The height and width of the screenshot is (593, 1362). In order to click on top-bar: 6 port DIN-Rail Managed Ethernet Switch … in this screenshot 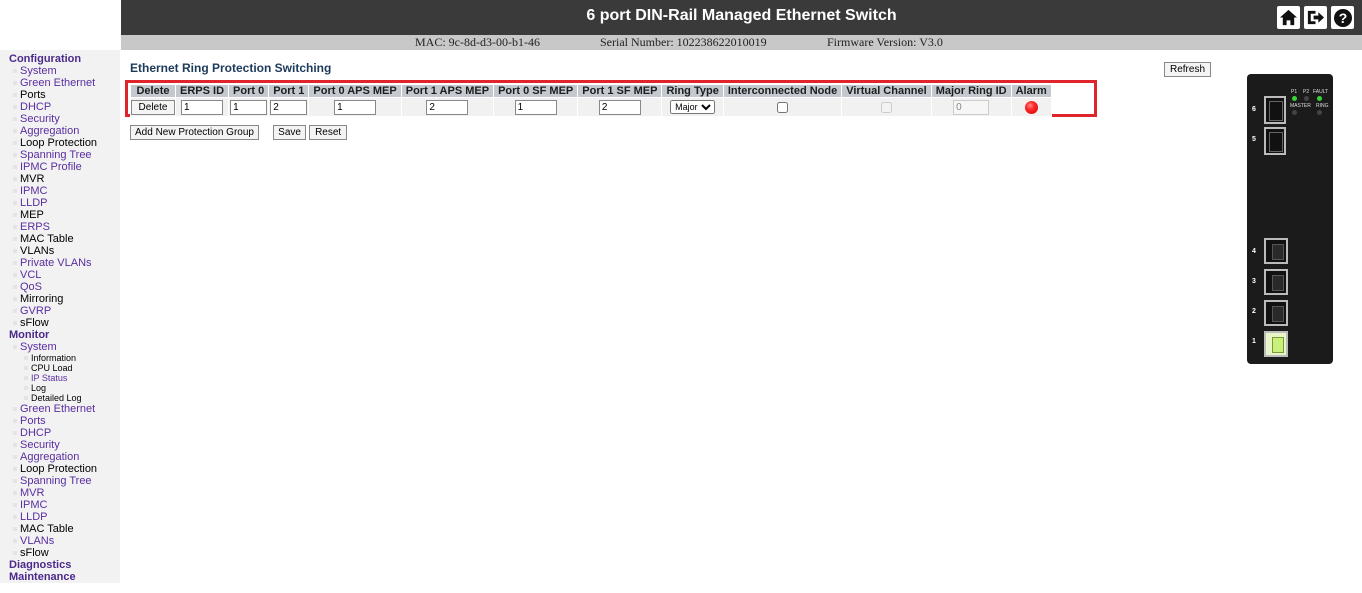, I will do `click(741, 17)`.